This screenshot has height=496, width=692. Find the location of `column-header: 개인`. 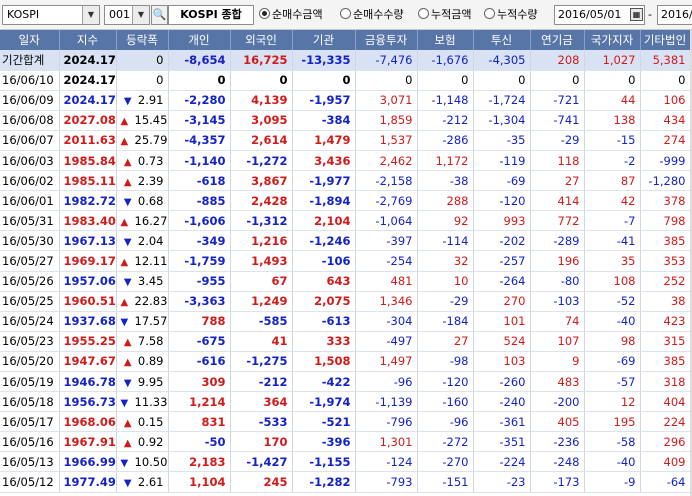

column-header: 개인 is located at coordinates (199, 40).